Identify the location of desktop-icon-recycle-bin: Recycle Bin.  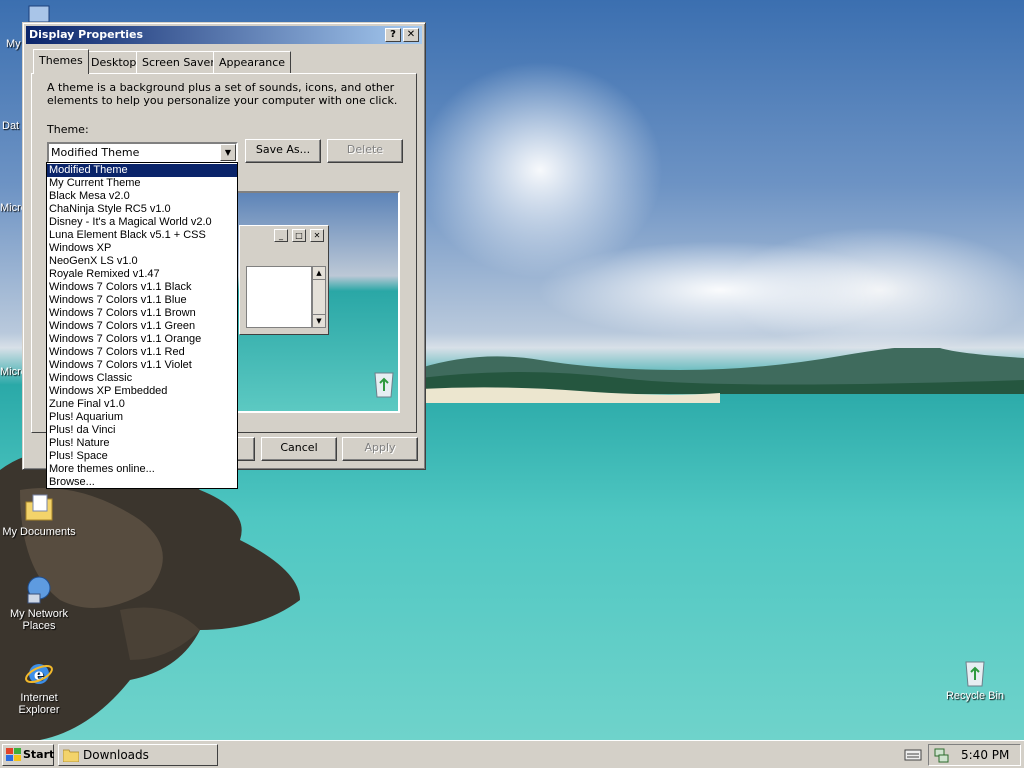
(975, 679).